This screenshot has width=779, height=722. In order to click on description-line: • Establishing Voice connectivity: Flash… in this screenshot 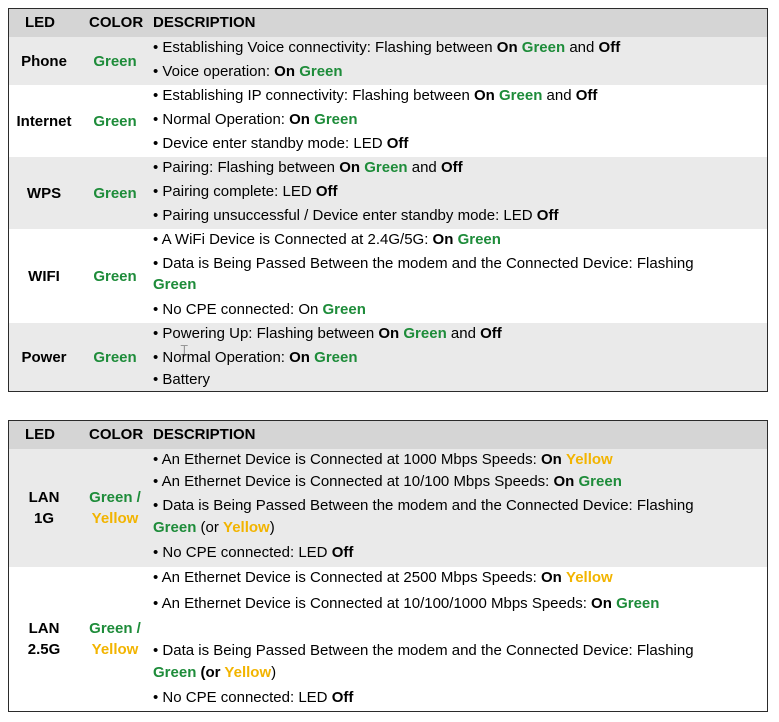, I will do `click(387, 47)`.